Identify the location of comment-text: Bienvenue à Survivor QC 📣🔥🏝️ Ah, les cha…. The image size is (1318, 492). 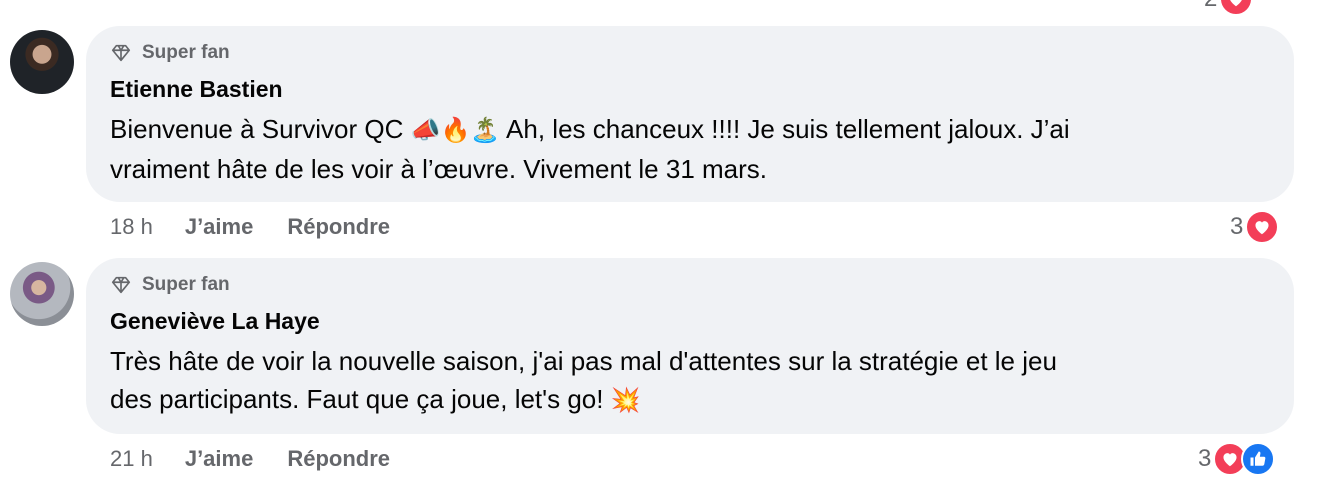
(682, 149).